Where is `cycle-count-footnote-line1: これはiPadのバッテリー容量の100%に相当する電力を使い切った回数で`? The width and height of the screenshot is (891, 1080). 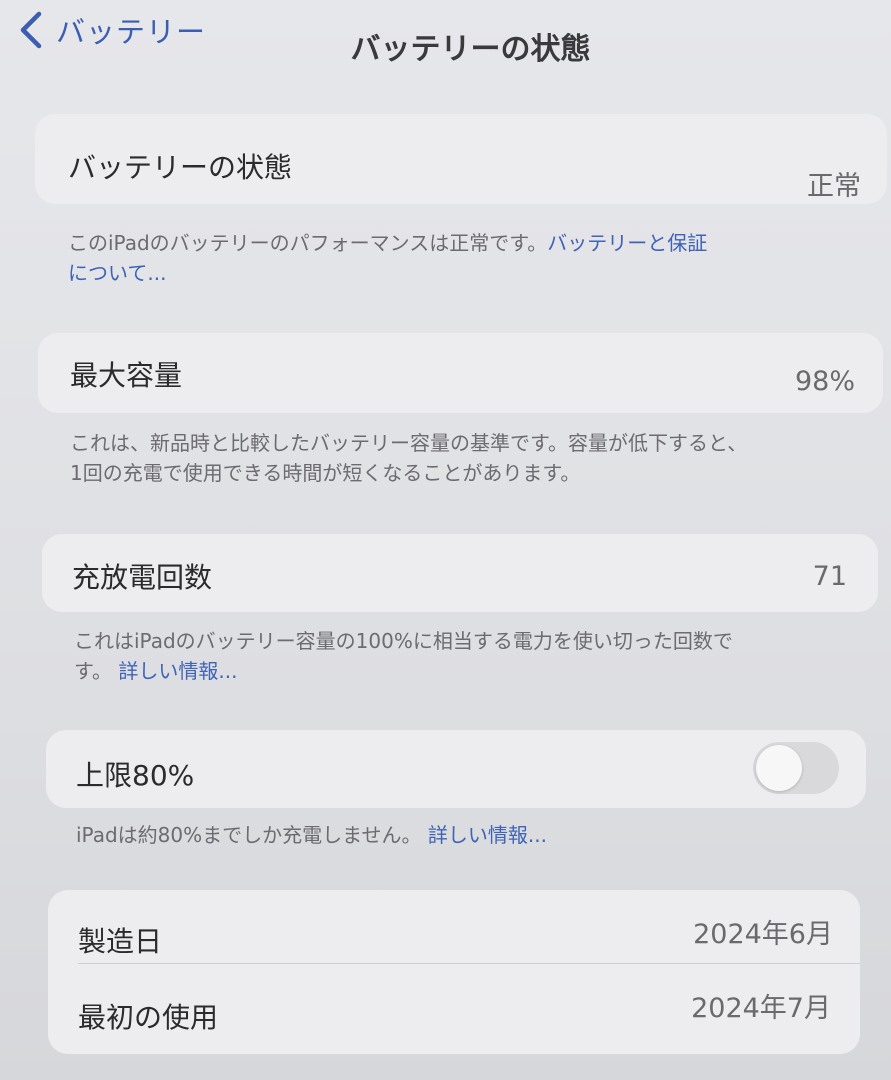
cycle-count-footnote-line1: これはiPadのバッテリー容量の100%に相当する電力を使い切った回数で is located at coordinates (403, 641).